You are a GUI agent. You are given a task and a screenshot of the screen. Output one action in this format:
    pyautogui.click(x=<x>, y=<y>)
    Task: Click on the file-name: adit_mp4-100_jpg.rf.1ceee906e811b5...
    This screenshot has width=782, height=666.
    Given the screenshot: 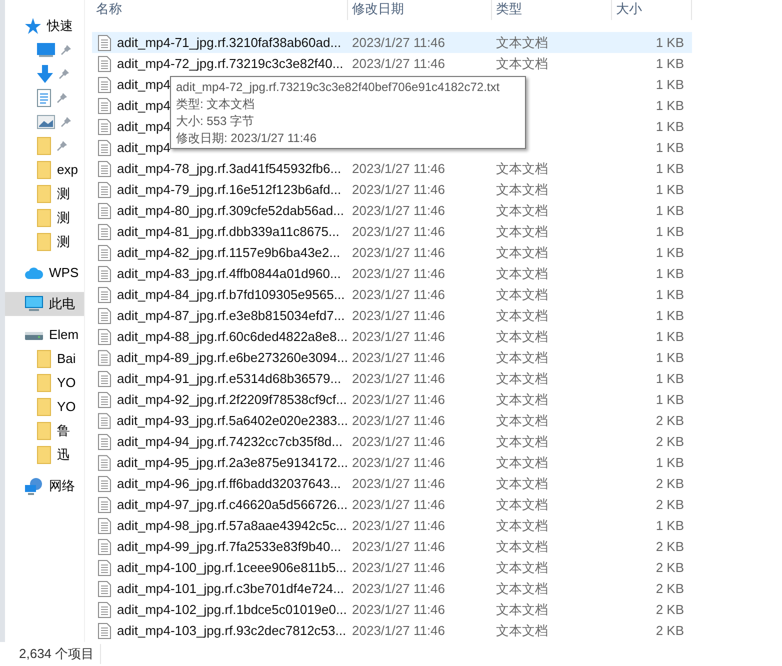 What is the action you would take?
    pyautogui.click(x=232, y=567)
    